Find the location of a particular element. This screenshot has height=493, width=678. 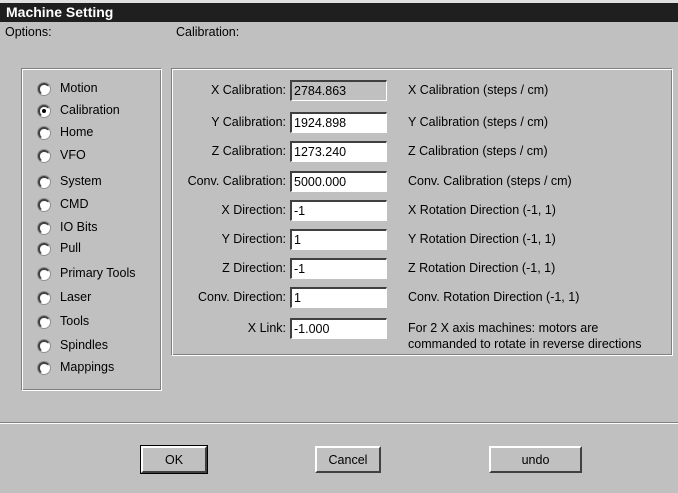

field-description: For 2 X axis machines: motors are is located at coordinates (503, 328).